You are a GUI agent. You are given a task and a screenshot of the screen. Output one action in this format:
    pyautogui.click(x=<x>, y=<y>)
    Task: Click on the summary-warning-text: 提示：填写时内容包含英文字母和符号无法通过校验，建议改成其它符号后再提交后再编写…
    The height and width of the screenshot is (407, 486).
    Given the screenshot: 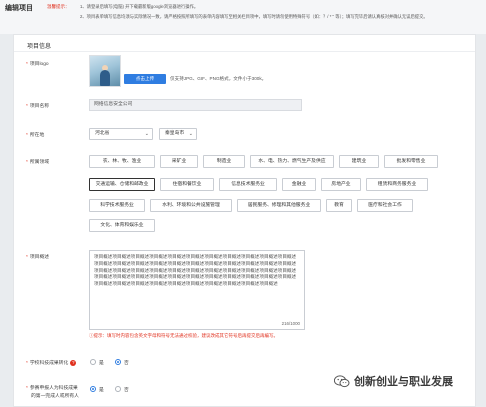 What is the action you would take?
    pyautogui.click(x=186, y=335)
    